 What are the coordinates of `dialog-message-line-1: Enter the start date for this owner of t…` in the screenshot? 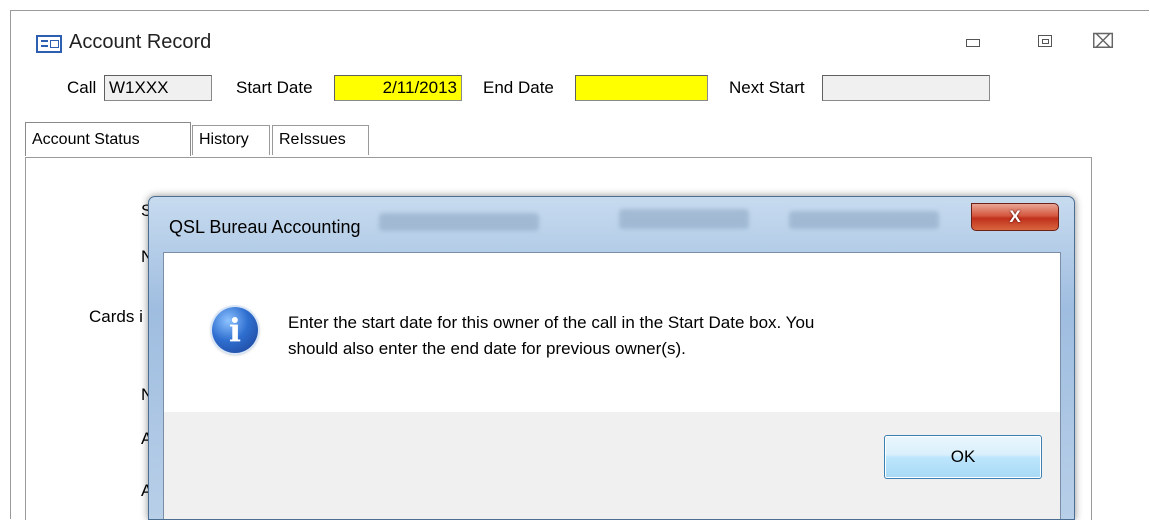 It's located at (551, 322).